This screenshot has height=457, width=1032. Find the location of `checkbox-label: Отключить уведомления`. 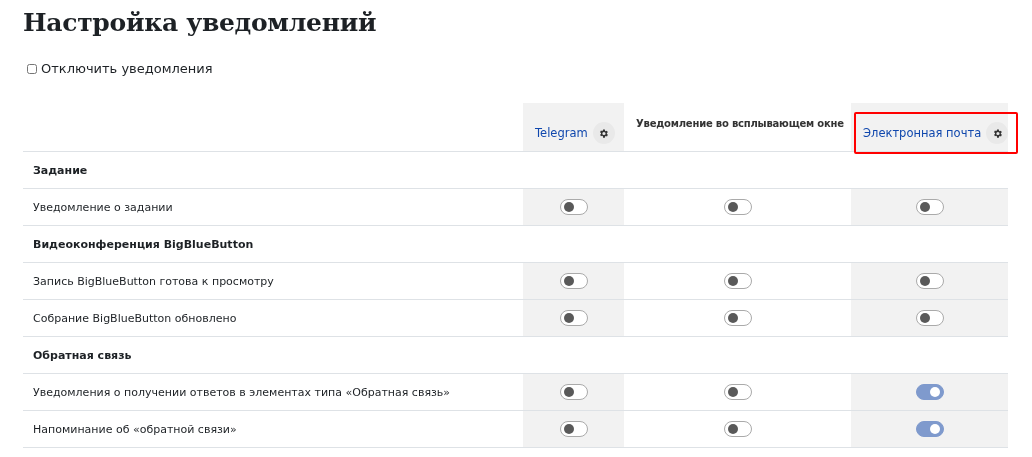

checkbox-label: Отключить уведомления is located at coordinates (127, 68).